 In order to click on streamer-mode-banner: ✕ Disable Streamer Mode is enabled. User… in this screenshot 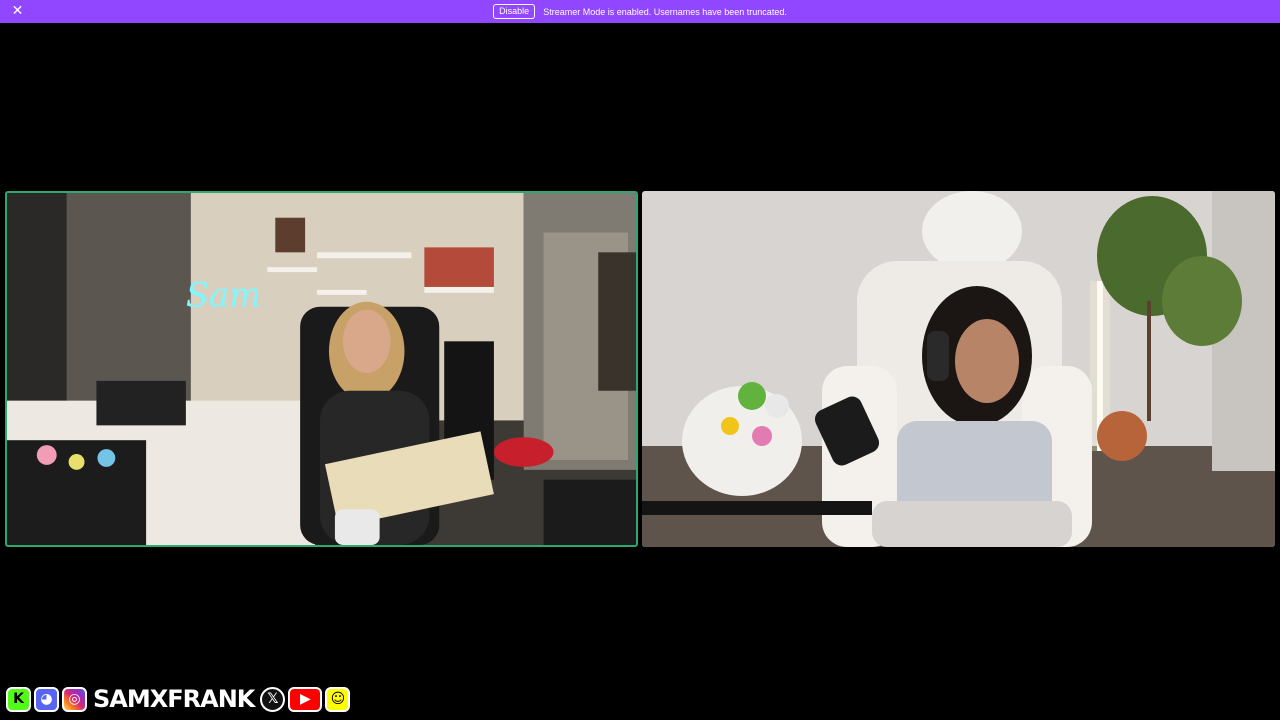, I will do `click(640, 11)`.